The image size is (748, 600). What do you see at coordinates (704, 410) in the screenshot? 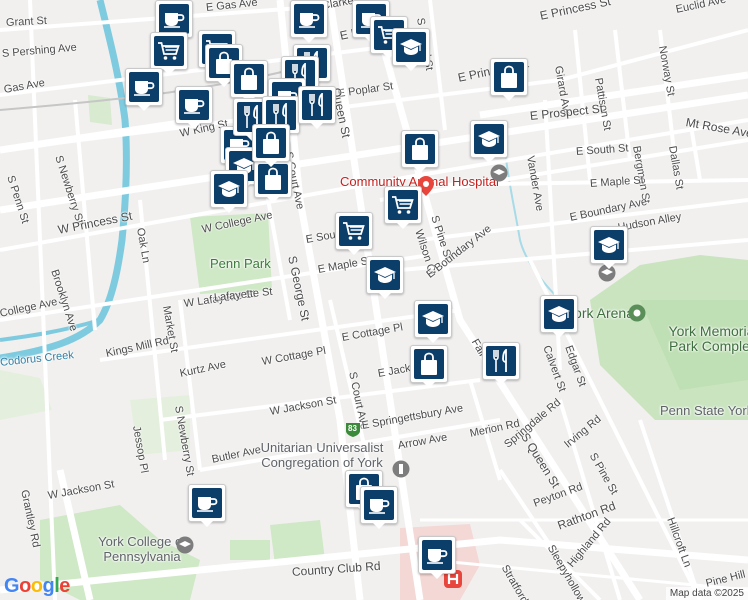
I see `poi-penn-state-york: Penn State York` at bounding box center [704, 410].